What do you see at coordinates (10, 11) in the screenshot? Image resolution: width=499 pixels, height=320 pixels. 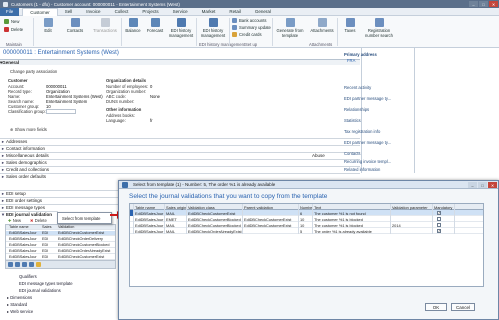 I see `tab-file: File` at bounding box center [10, 11].